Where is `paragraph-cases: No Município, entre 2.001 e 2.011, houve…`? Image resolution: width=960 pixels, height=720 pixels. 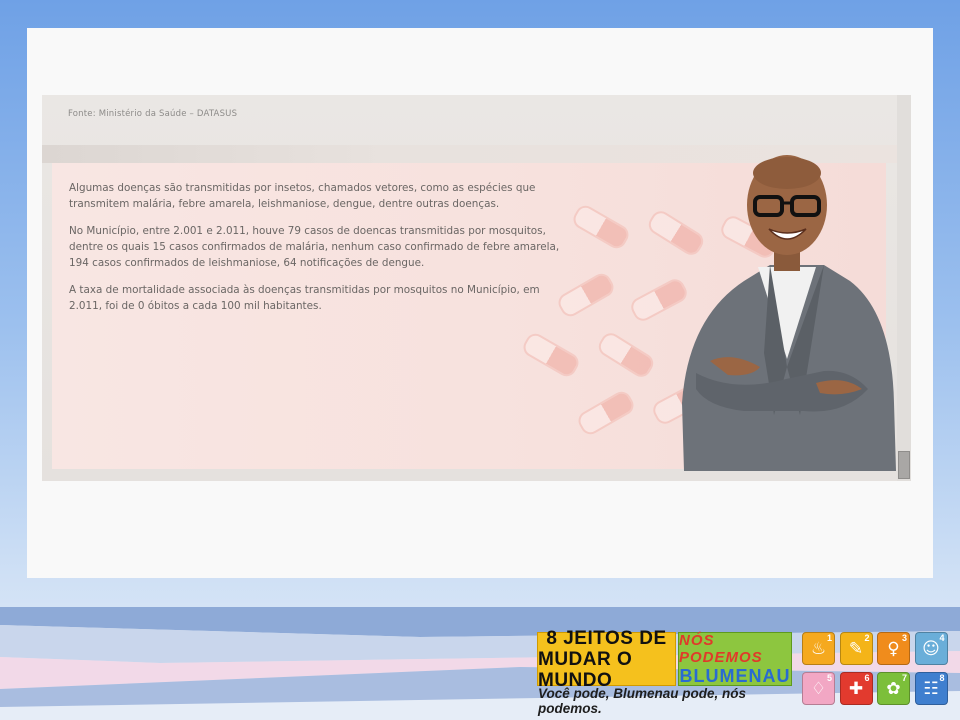
paragraph-cases: No Município, entre 2.001 e 2.011, houve… is located at coordinates (314, 247).